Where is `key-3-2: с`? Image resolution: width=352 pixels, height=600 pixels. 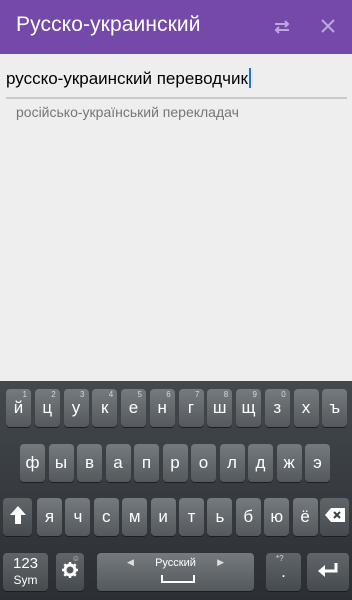 key-3-2: с is located at coordinates (106, 517).